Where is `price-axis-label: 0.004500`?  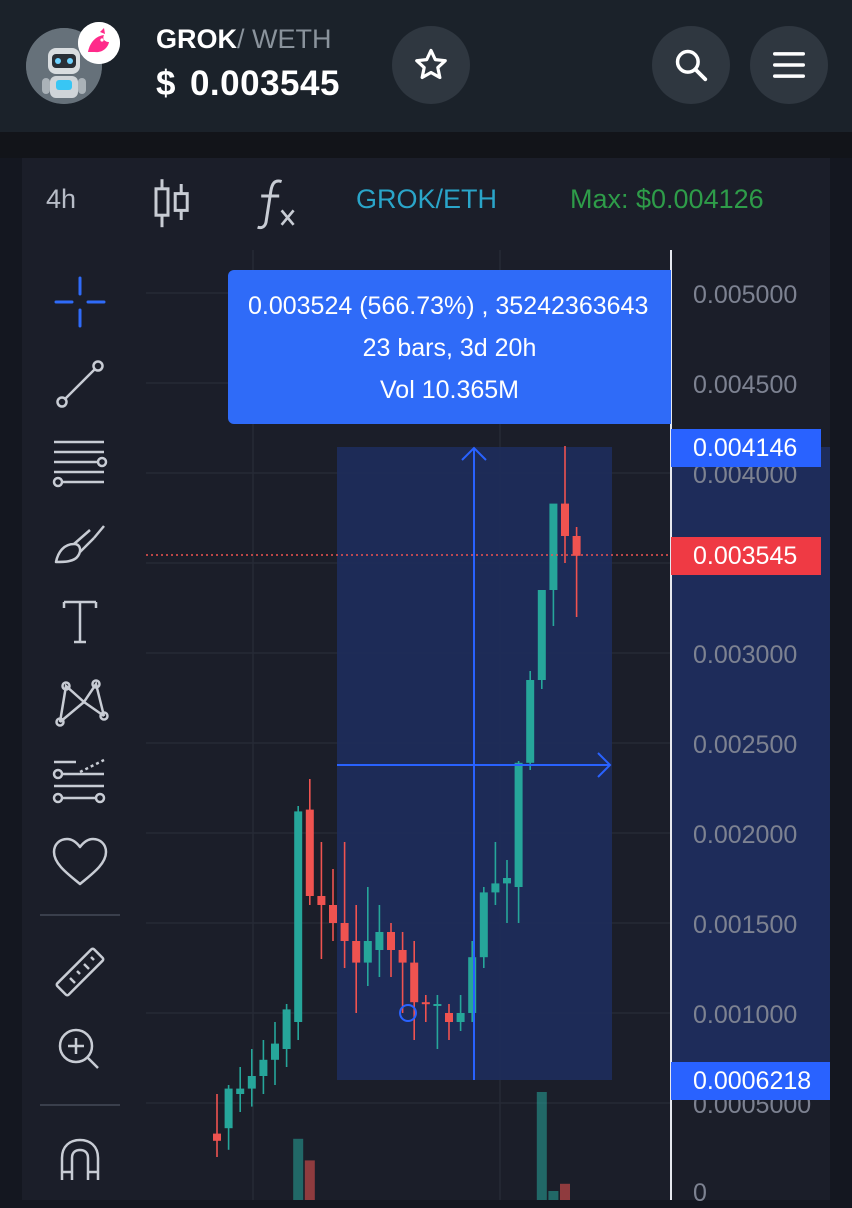 price-axis-label: 0.004500 is located at coordinates (745, 385).